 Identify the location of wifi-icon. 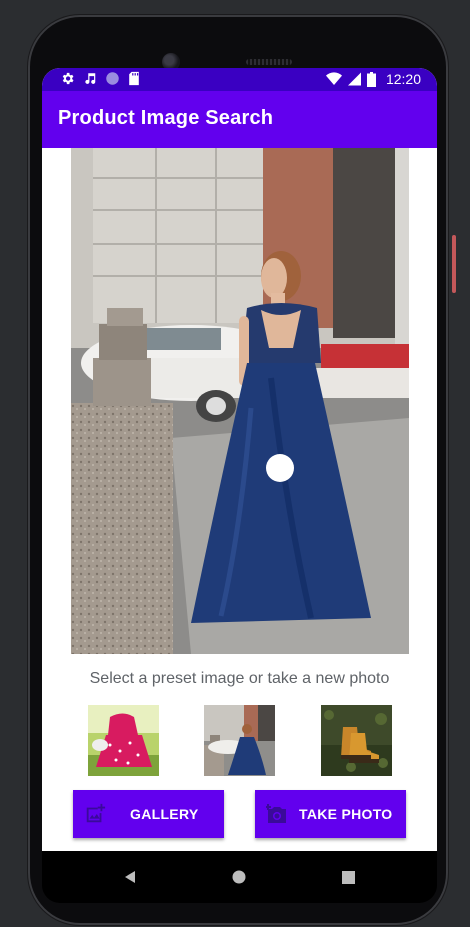
(333, 78).